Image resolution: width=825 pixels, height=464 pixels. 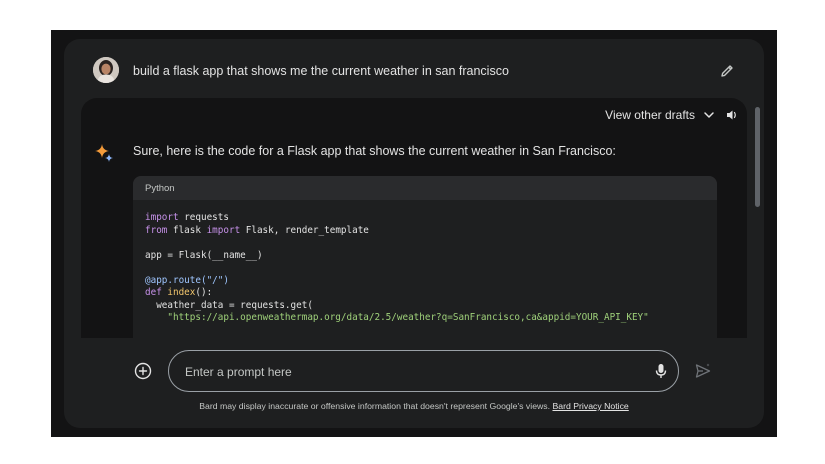 I want to click on prompt-input, so click(x=410, y=372).